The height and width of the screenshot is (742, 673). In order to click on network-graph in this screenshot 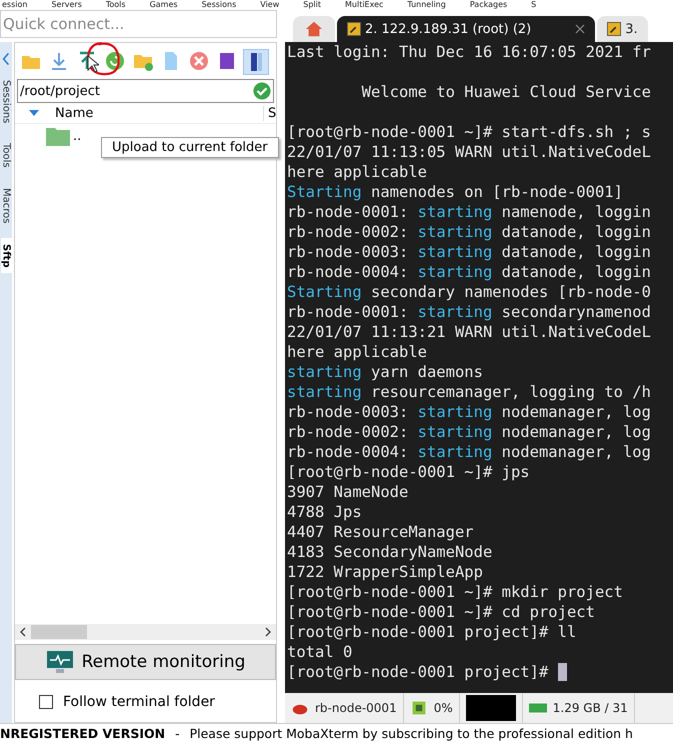, I will do `click(491, 708)`.